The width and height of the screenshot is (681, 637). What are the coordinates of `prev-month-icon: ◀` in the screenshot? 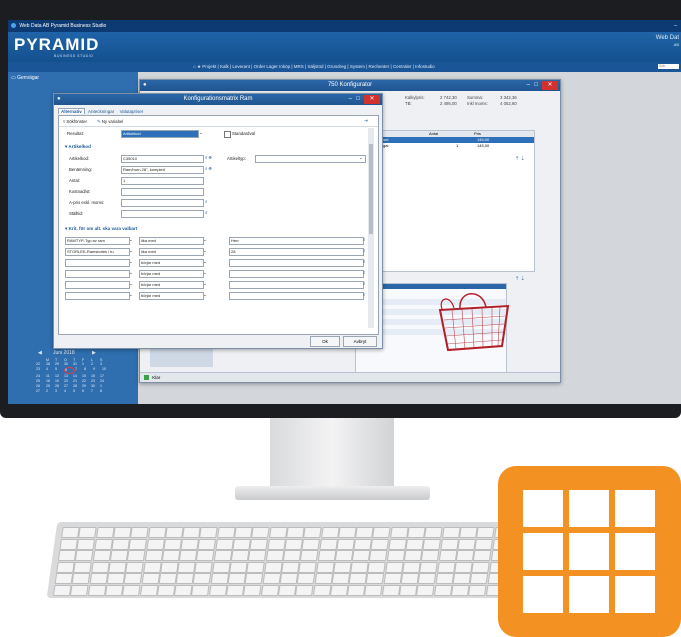 It's located at (40, 353).